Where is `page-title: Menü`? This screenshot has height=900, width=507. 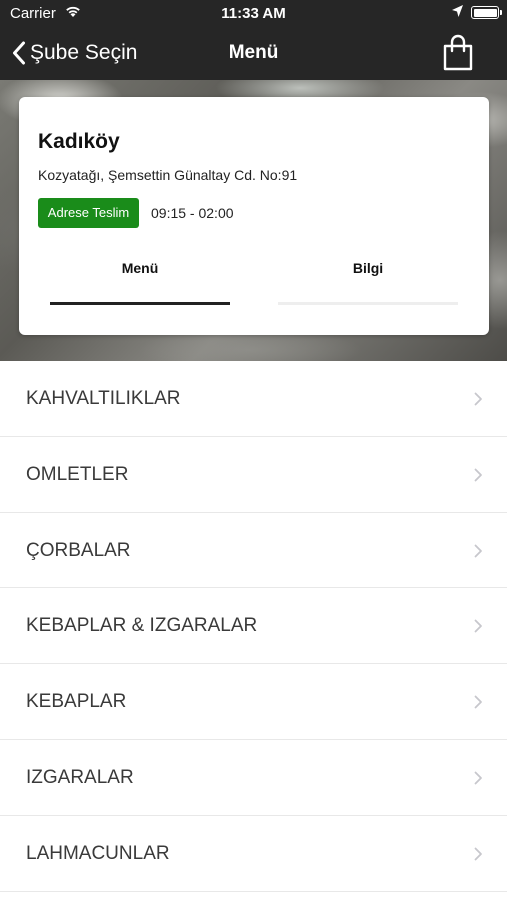 page-title: Menü is located at coordinates (253, 52).